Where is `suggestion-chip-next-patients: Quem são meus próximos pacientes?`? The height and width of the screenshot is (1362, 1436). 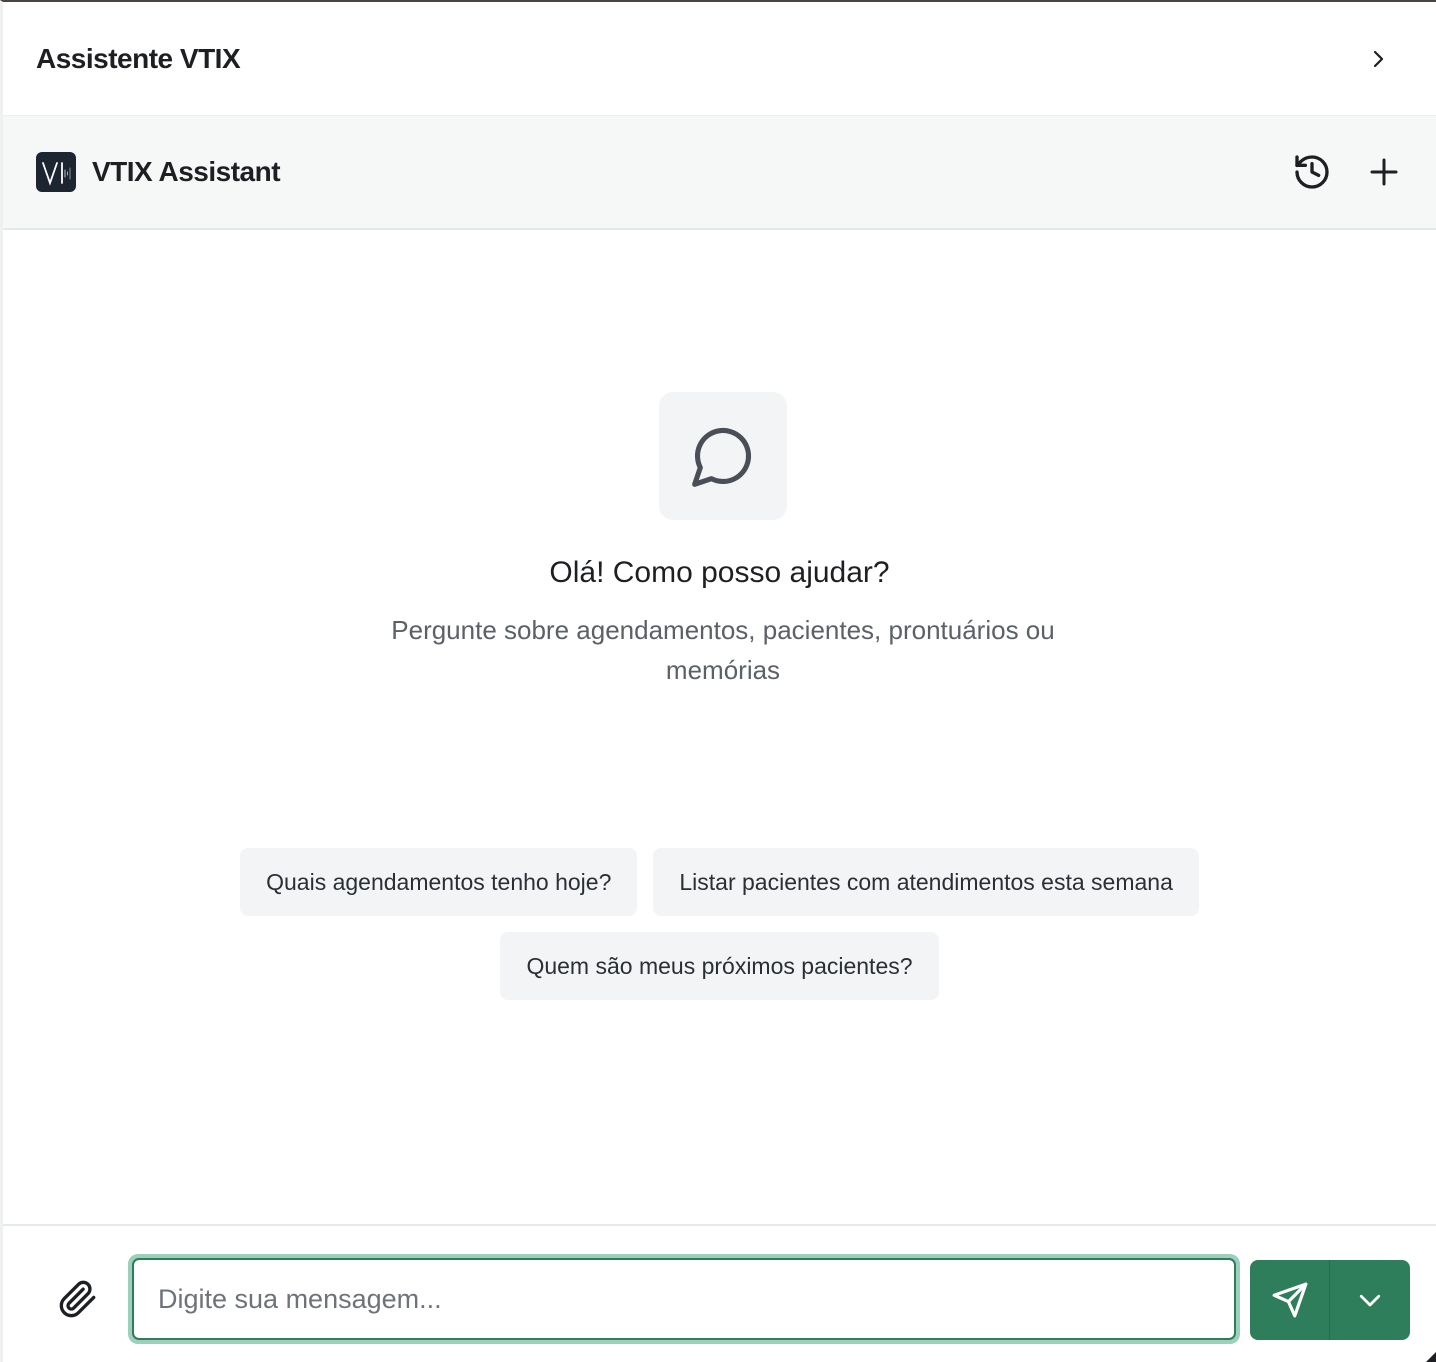
suggestion-chip-next-patients: Quem são meus próximos pacientes? is located at coordinates (719, 966).